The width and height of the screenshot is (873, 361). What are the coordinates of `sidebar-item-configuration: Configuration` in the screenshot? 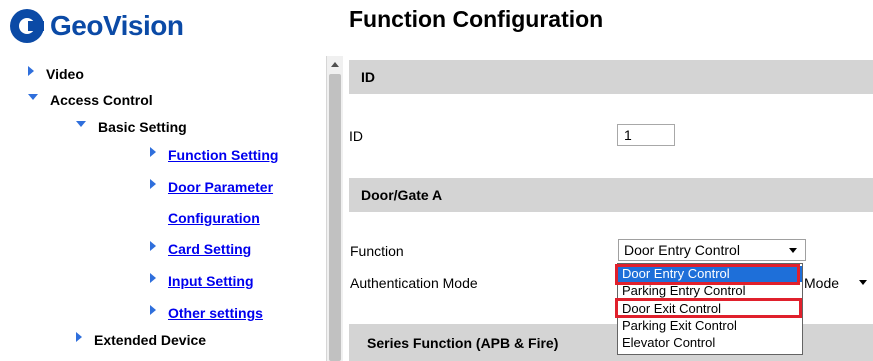 It's located at (214, 218).